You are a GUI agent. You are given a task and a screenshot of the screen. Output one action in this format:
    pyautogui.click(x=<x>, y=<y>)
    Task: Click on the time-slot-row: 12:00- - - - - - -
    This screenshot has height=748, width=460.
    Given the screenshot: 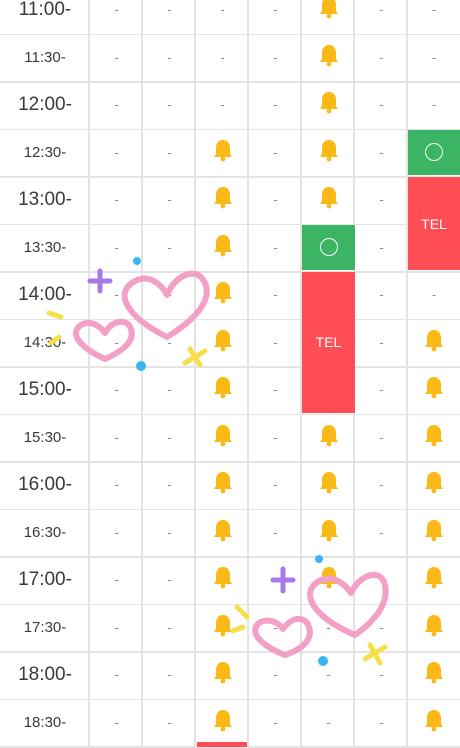 What is the action you would take?
    pyautogui.click(x=230, y=105)
    